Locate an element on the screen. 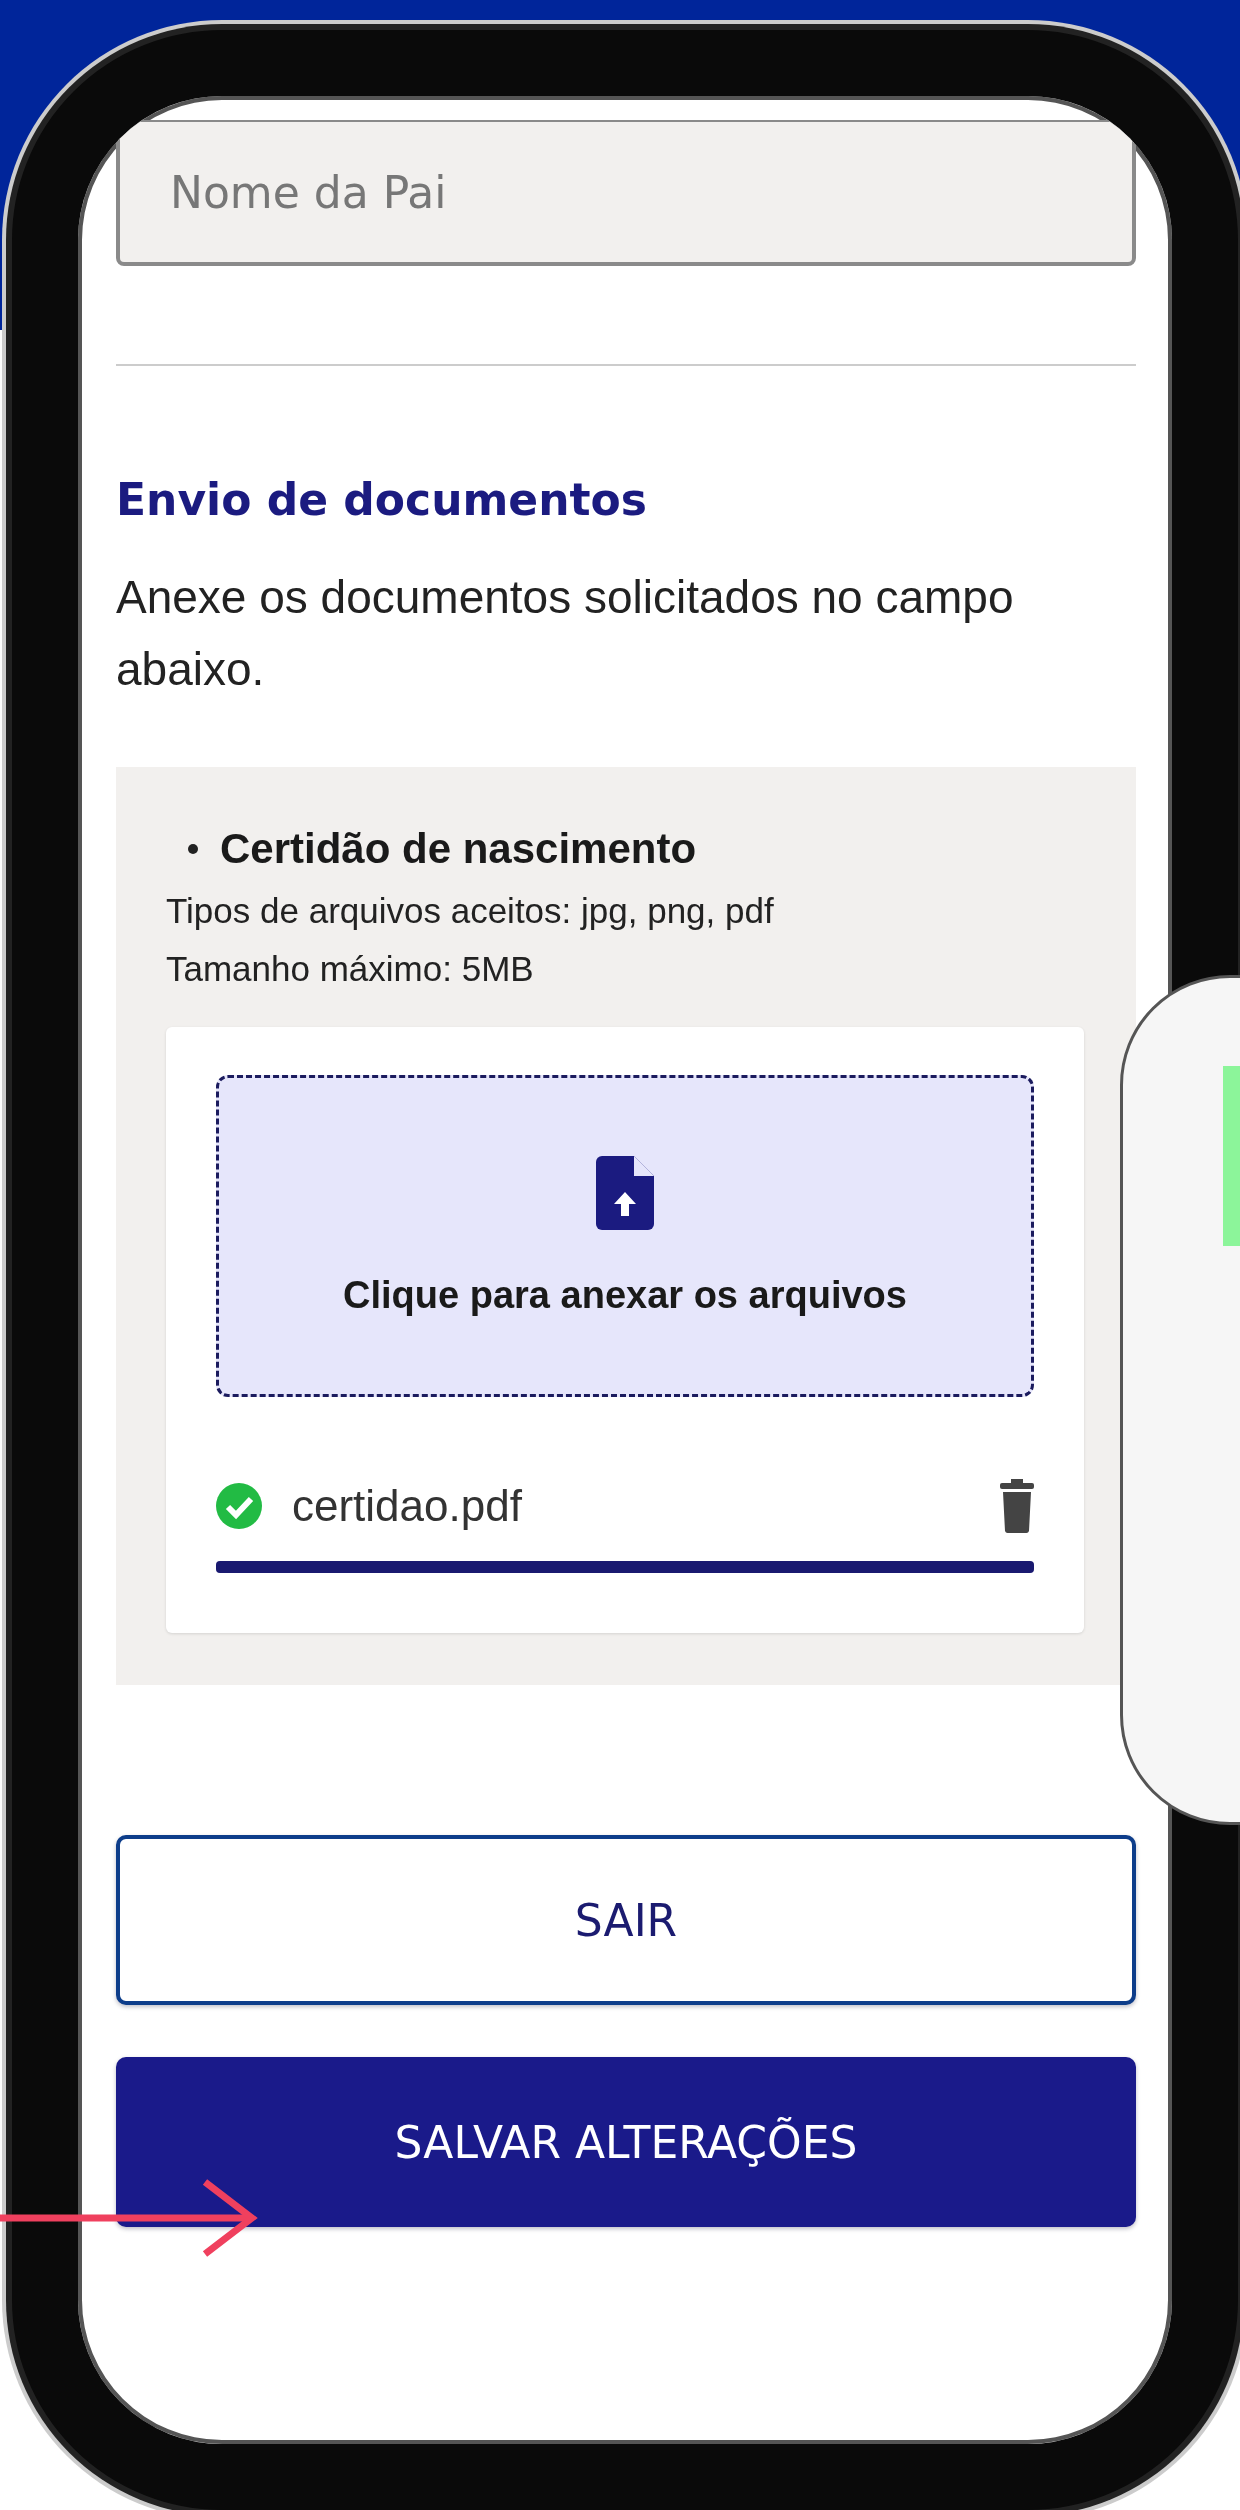 This screenshot has height=2510, width=1240. upload-dropzone: Clique para anexar os arquivos is located at coordinates (625, 1236).